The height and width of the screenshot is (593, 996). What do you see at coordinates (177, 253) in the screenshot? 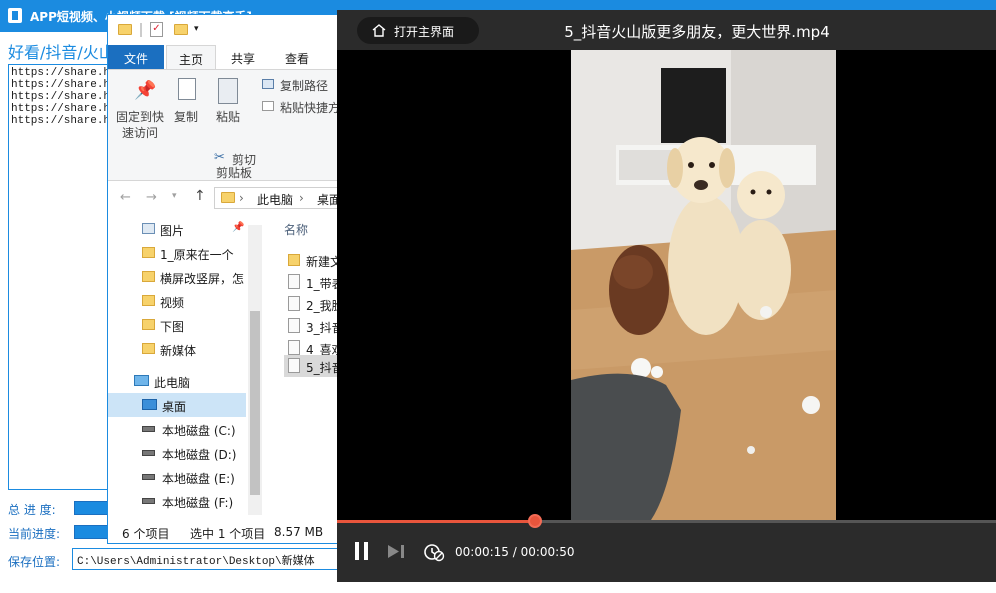
I see `nav-item-folder: 1_原来在一个` at bounding box center [177, 253].